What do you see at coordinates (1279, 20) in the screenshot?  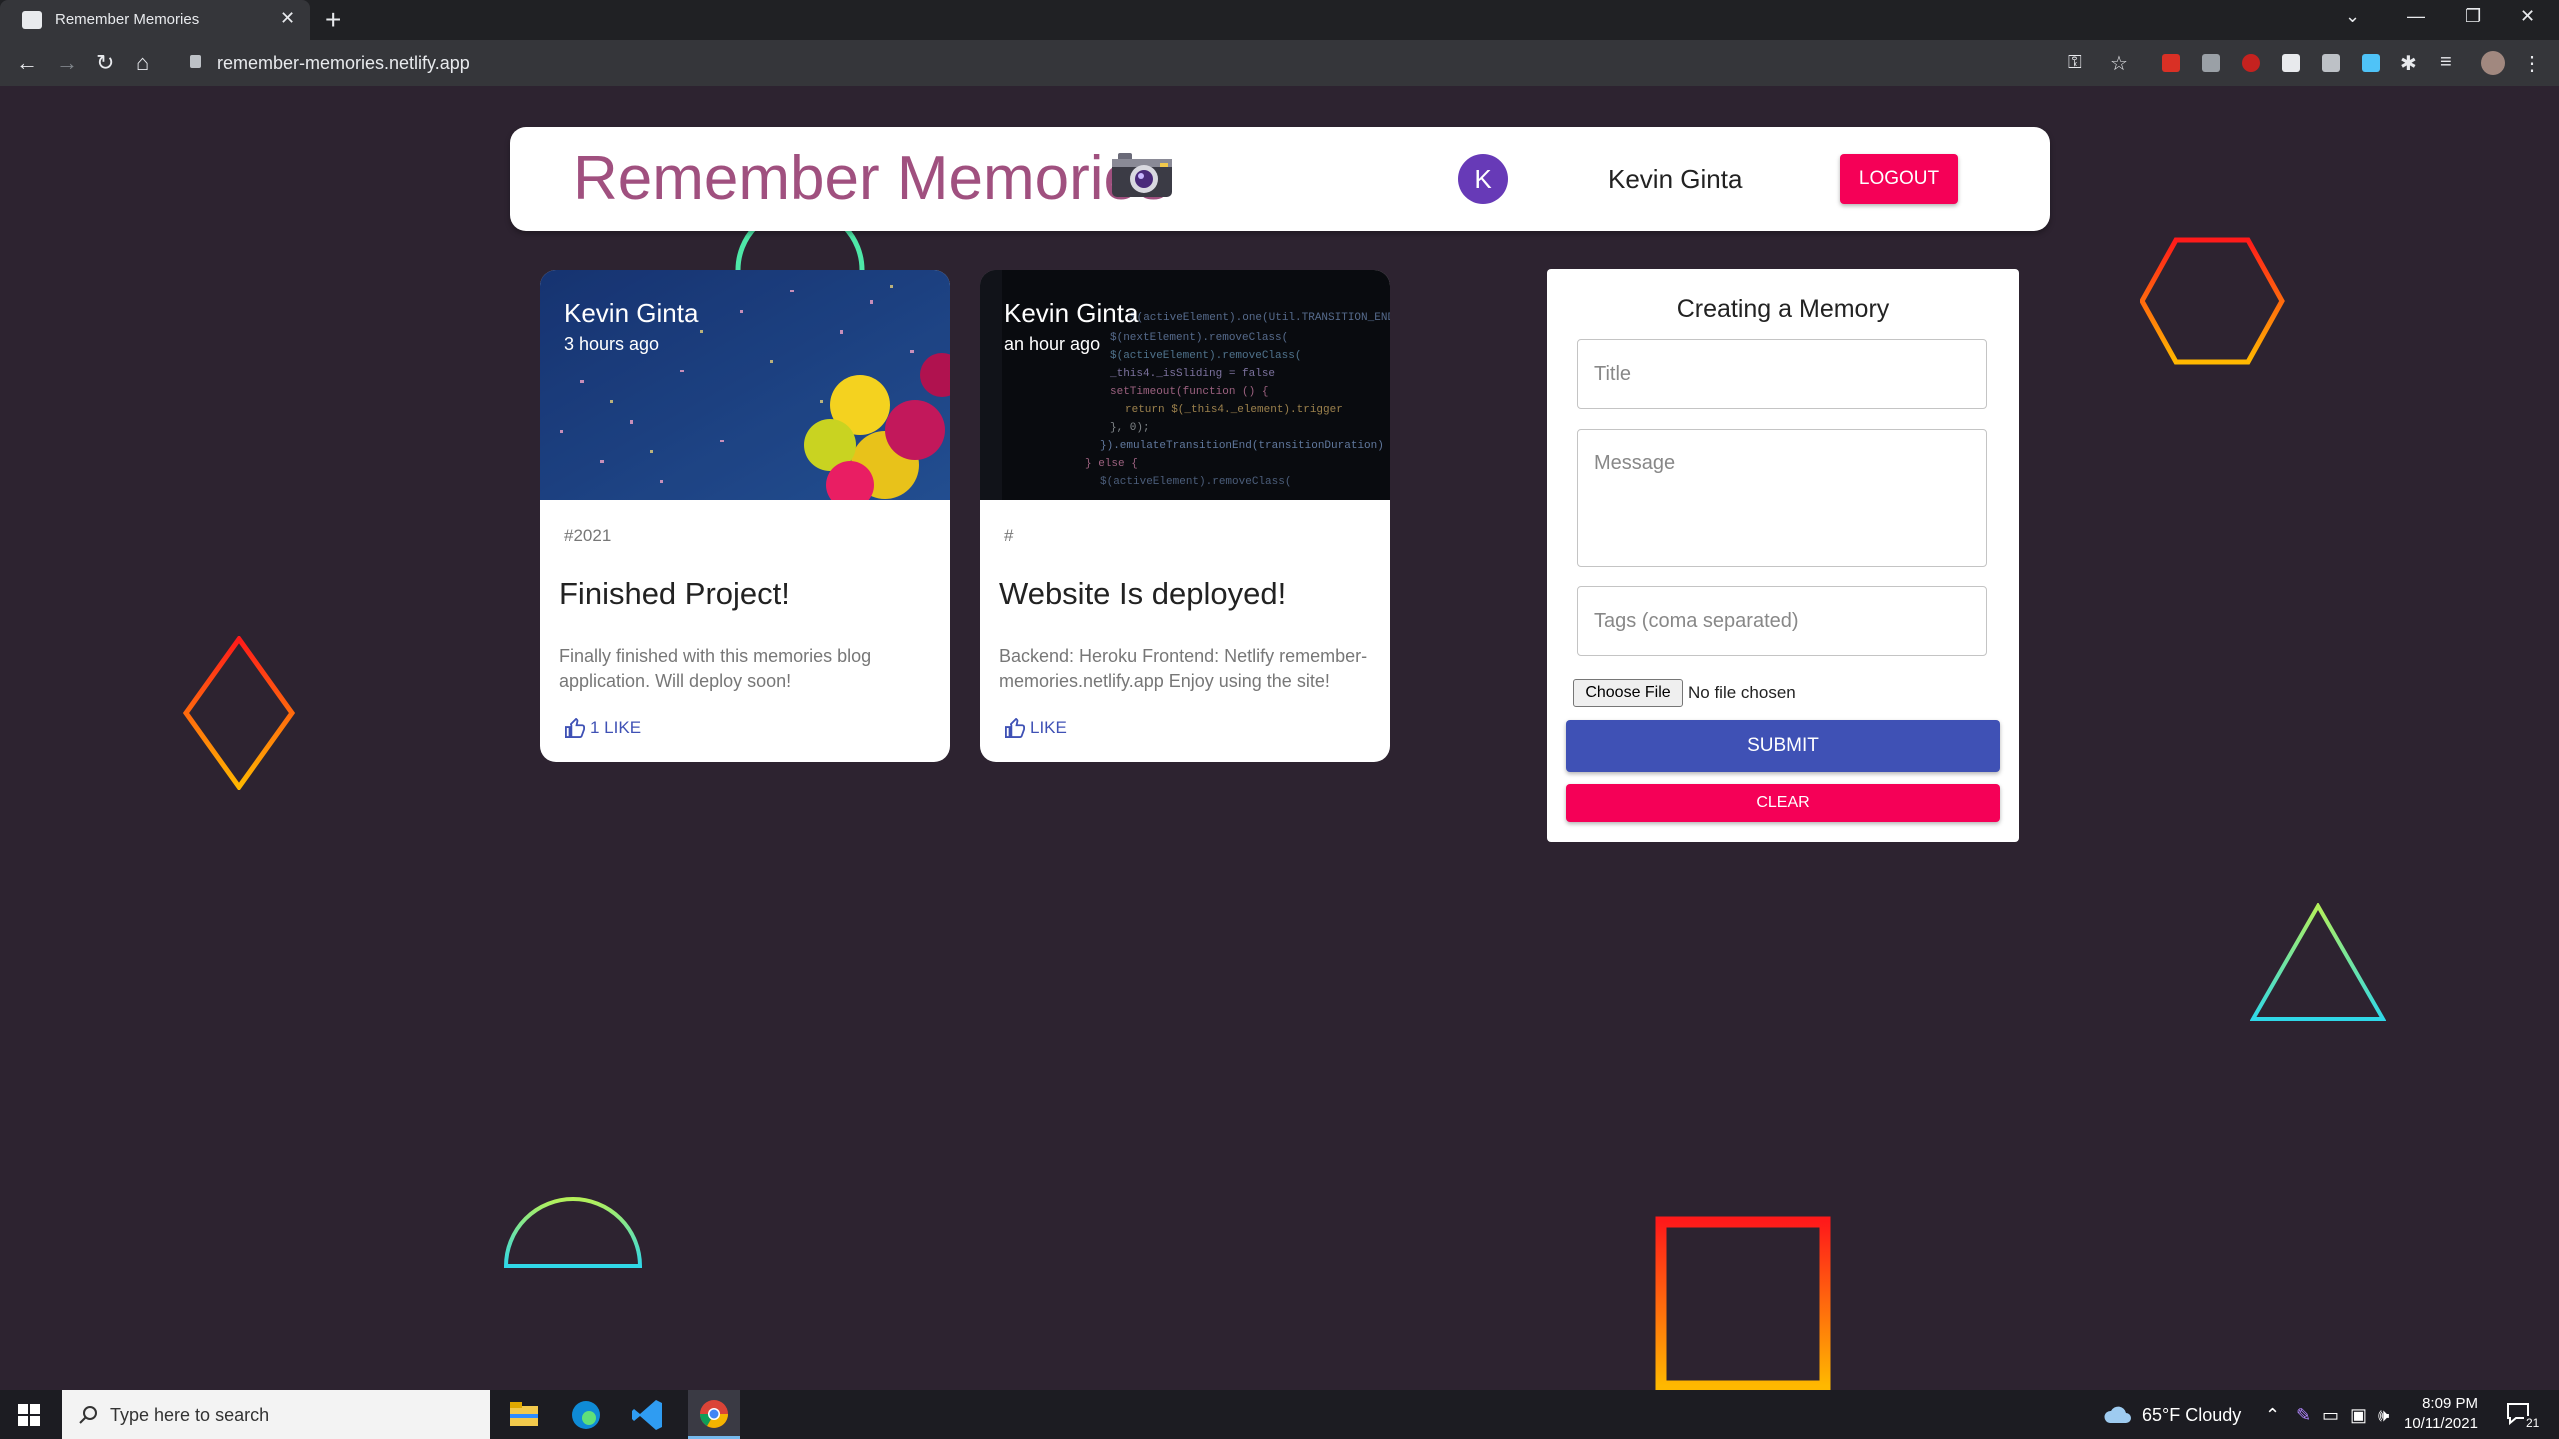 I see `browser-tabstrip: Remember Memories ✕ + ⌄ — ❐ ✕` at bounding box center [1279, 20].